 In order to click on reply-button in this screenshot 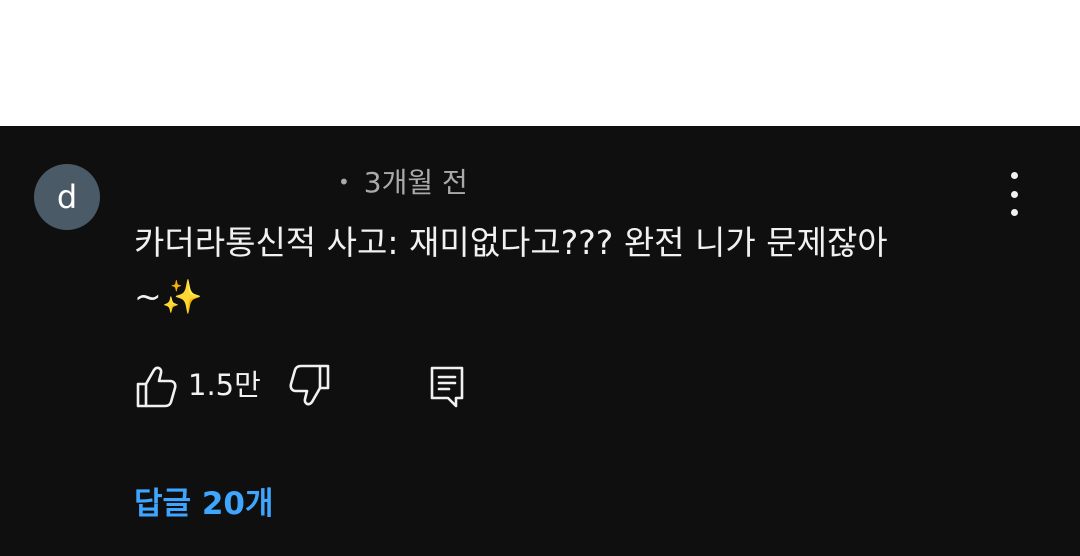, I will do `click(448, 386)`.